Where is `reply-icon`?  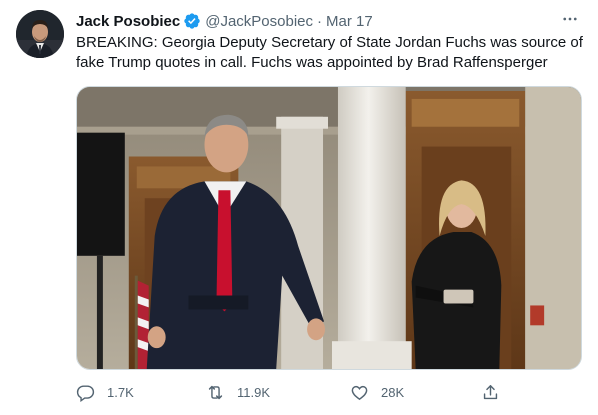 reply-icon is located at coordinates (85, 392).